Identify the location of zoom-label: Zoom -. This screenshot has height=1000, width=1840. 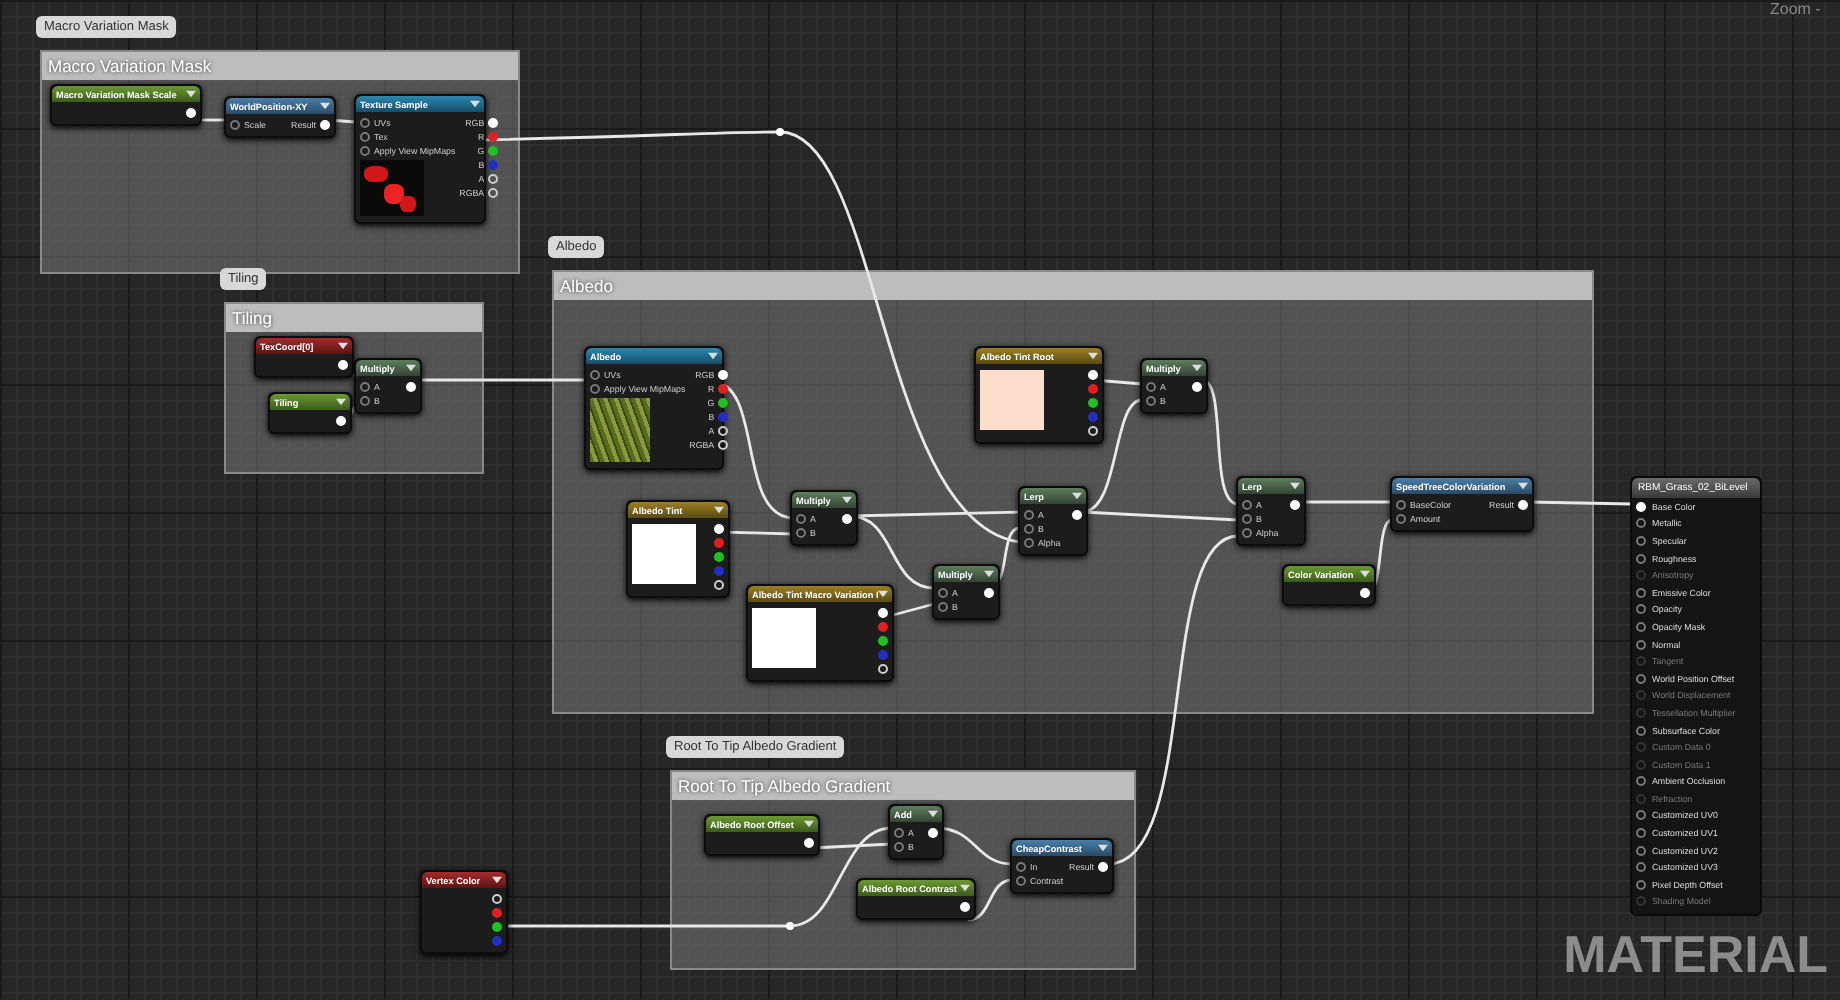
(1795, 9).